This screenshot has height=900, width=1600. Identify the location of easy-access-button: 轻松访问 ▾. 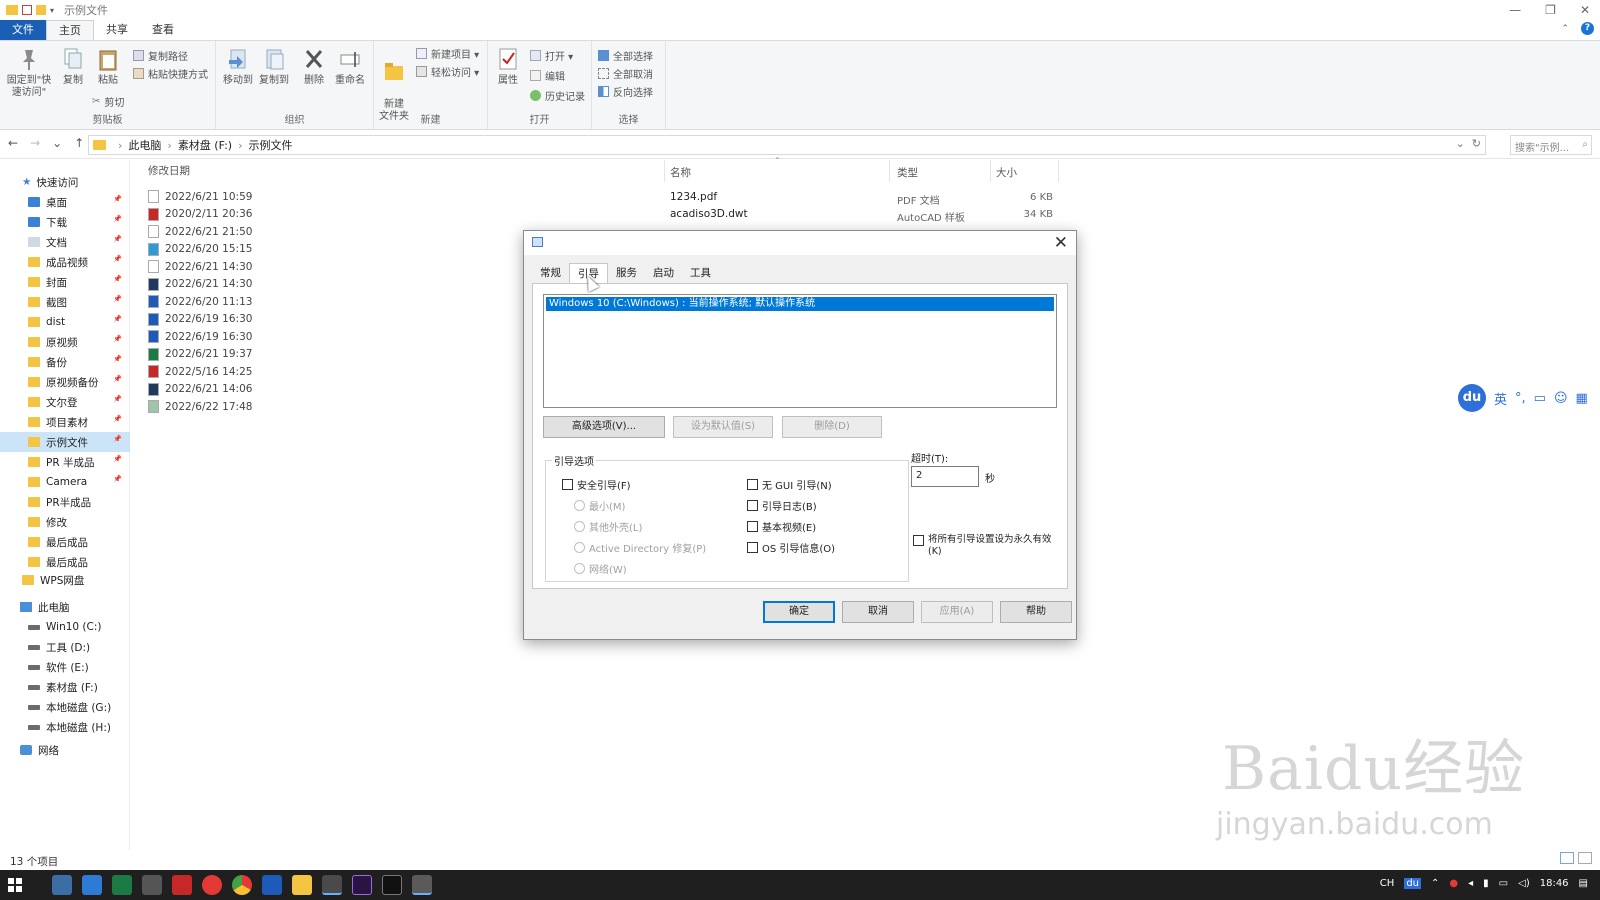
(447, 71).